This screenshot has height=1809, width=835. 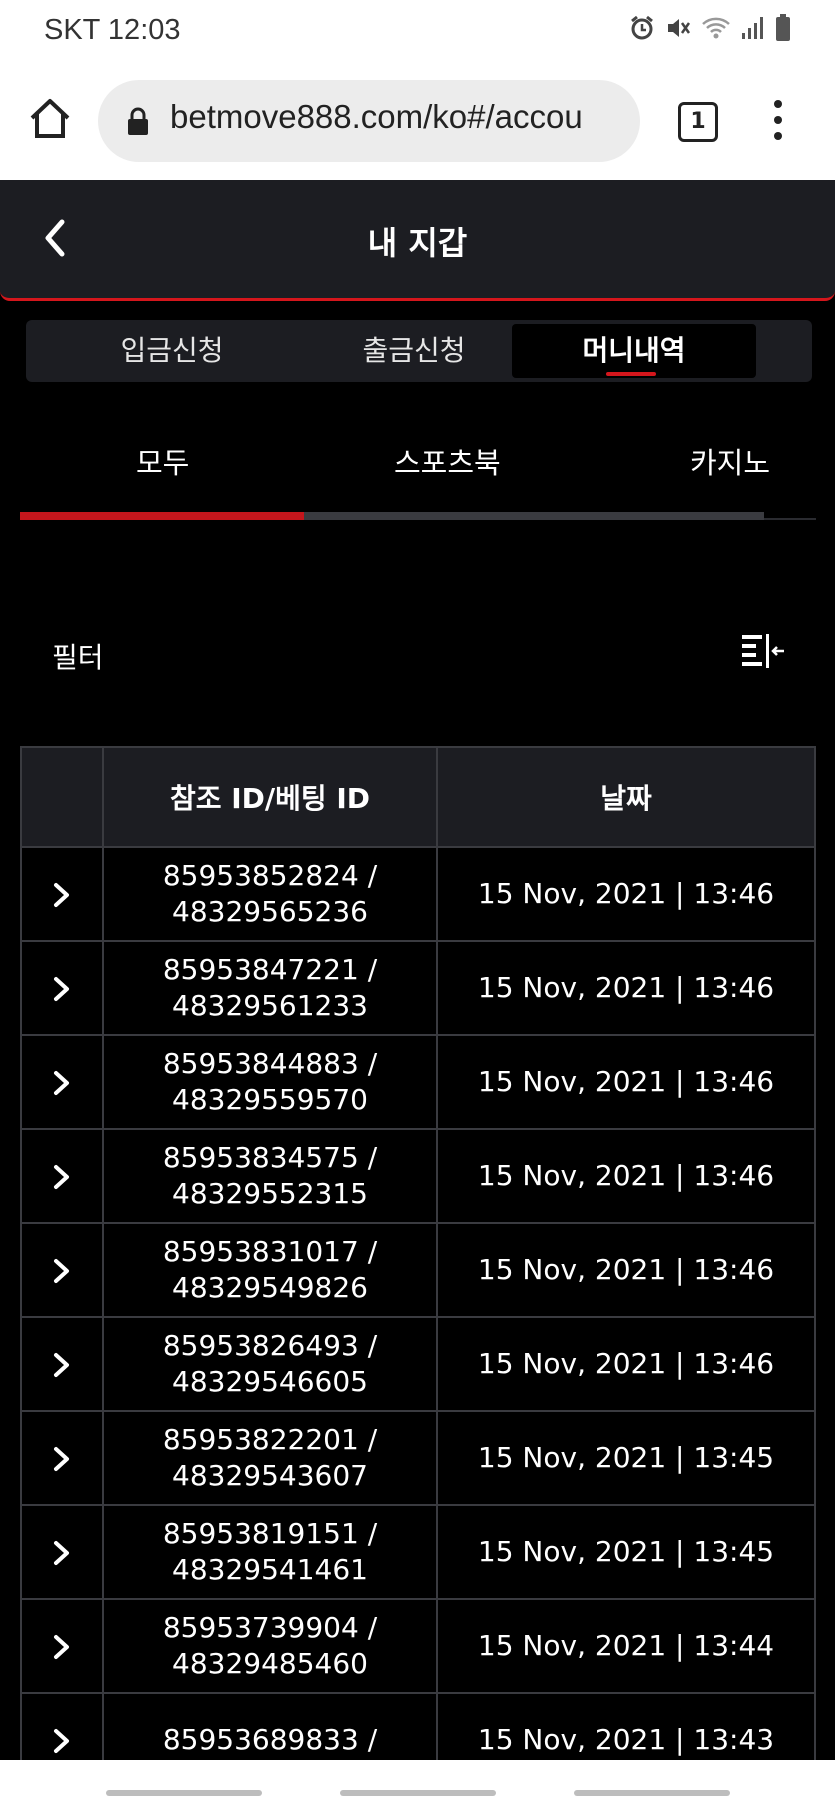 I want to click on wifi-icon, so click(x=716, y=28).